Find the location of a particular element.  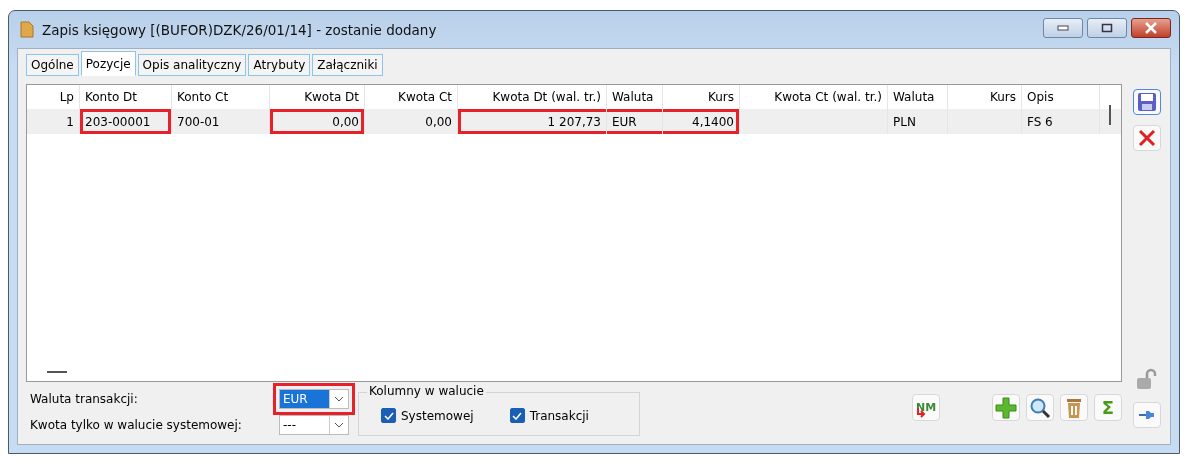

column-header: Kwota Dt is located at coordinates (317, 97).